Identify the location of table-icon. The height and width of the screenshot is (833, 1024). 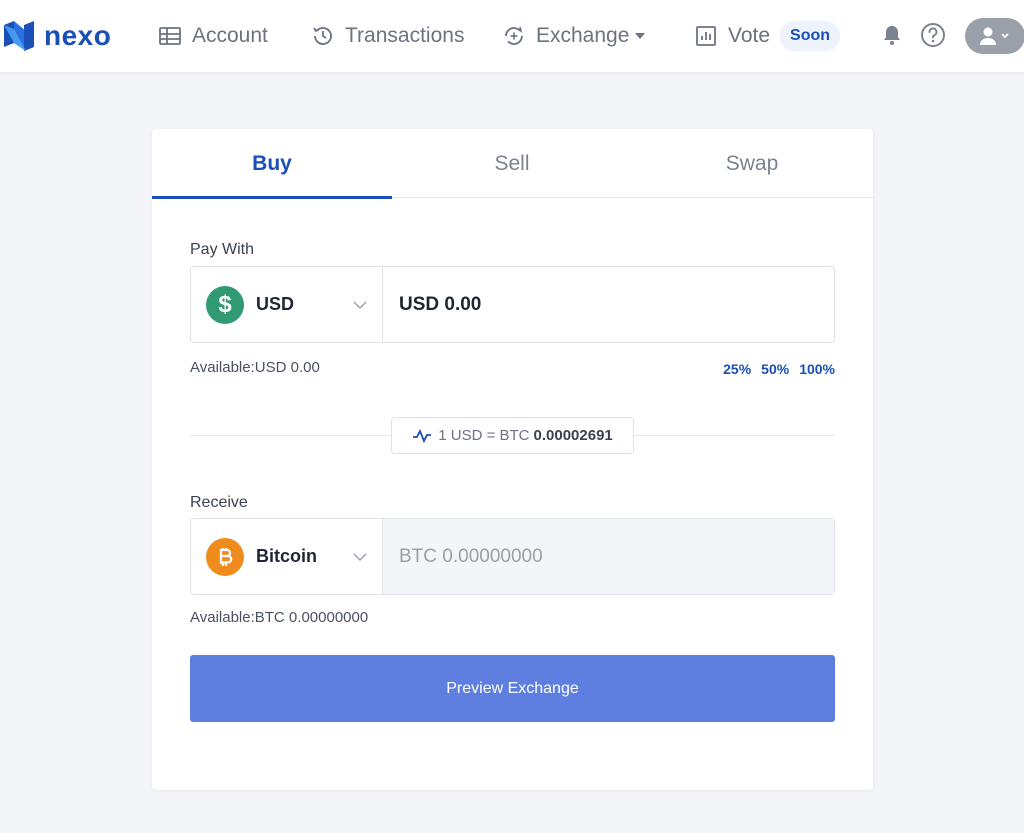
(170, 36).